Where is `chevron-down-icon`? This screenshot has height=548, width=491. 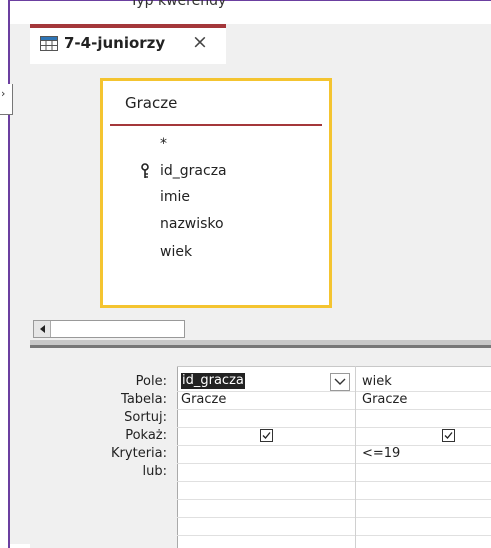
chevron-down-icon is located at coordinates (340, 381).